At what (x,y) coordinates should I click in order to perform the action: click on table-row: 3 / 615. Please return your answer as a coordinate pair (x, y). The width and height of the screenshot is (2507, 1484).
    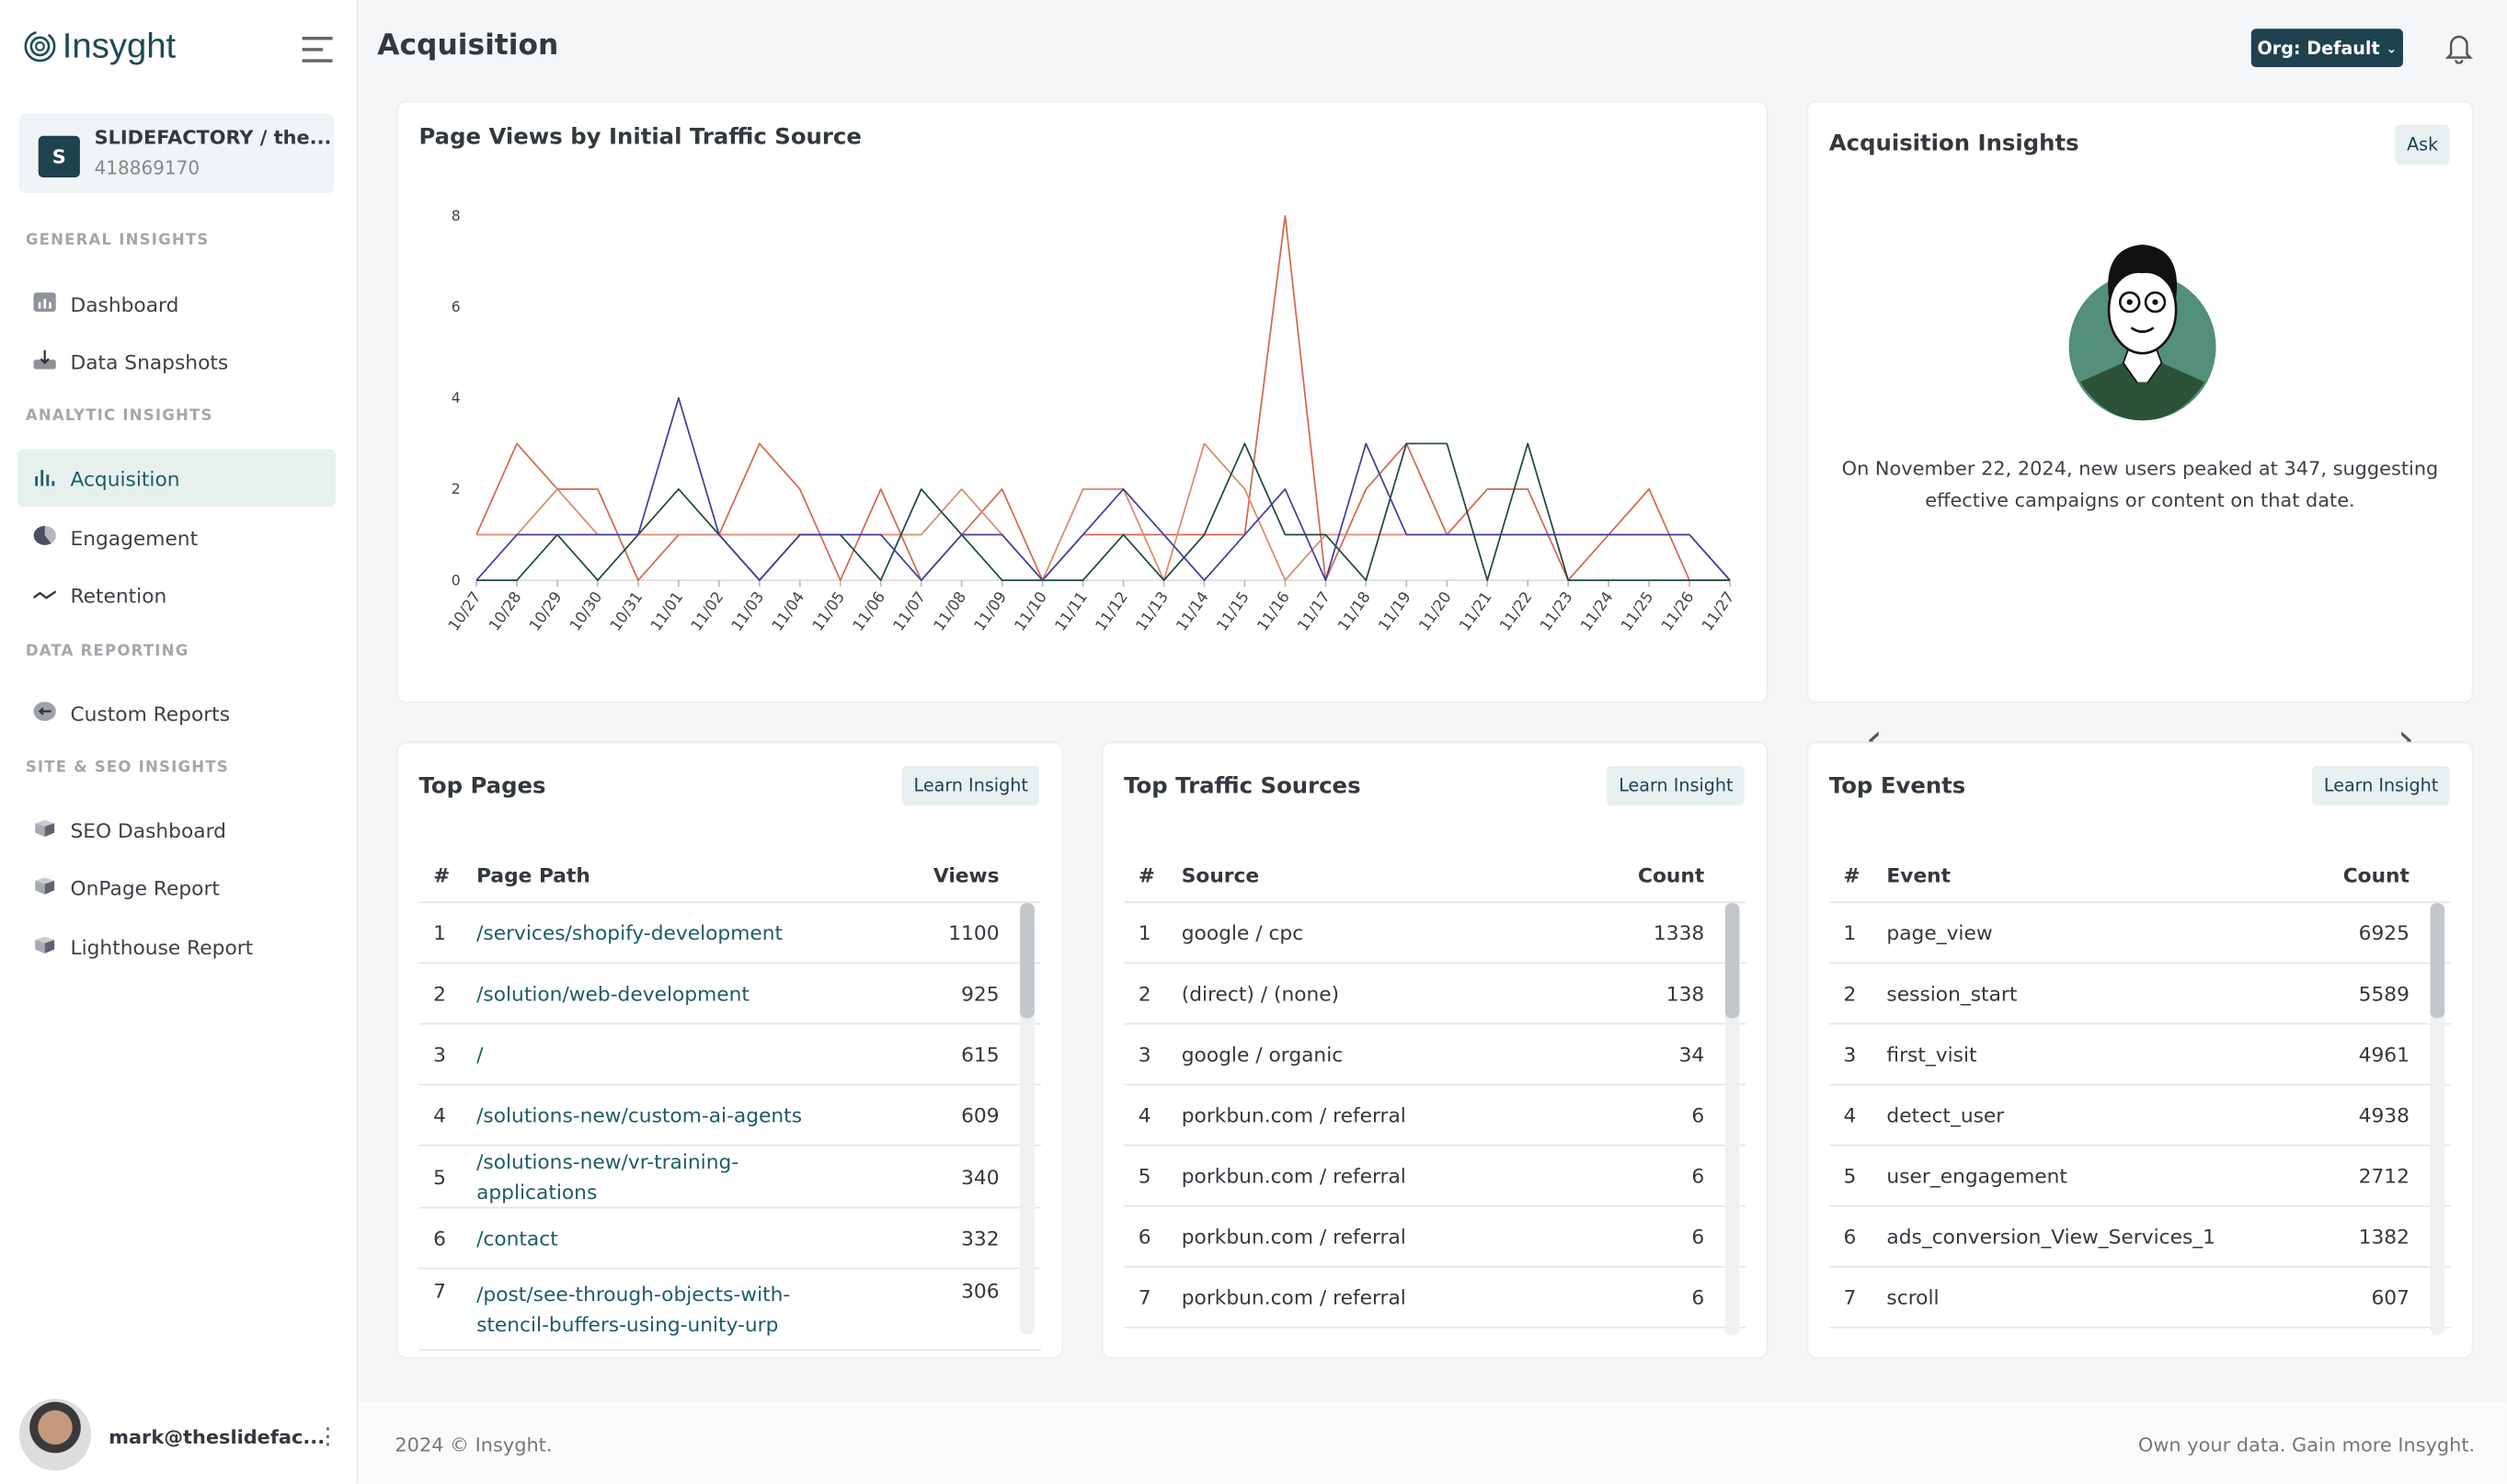
    Looking at the image, I should click on (729, 1055).